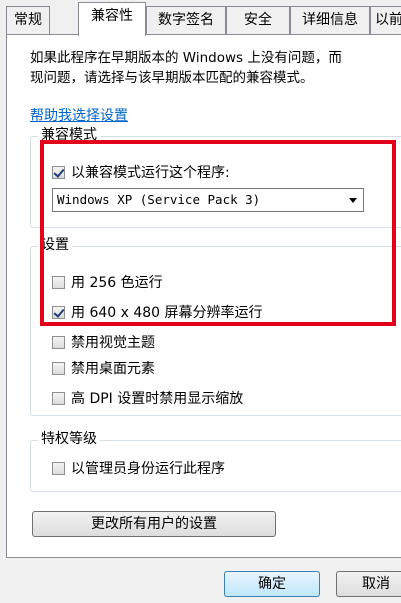  I want to click on compat-mode-title: 兼容模式, so click(69, 135).